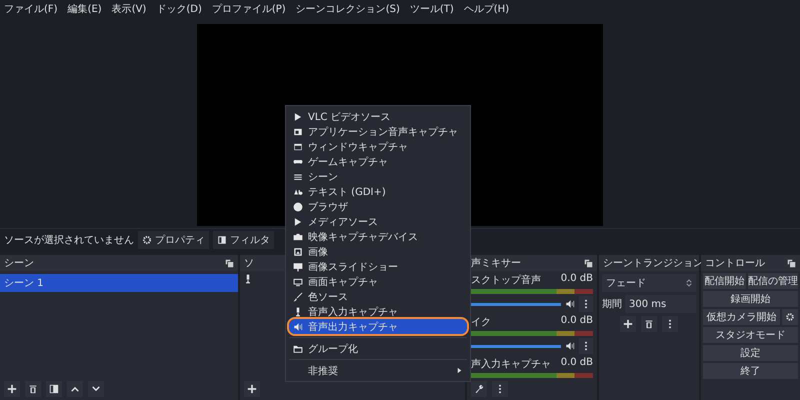  Describe the element at coordinates (298, 177) in the screenshot. I see `list-icon` at that location.